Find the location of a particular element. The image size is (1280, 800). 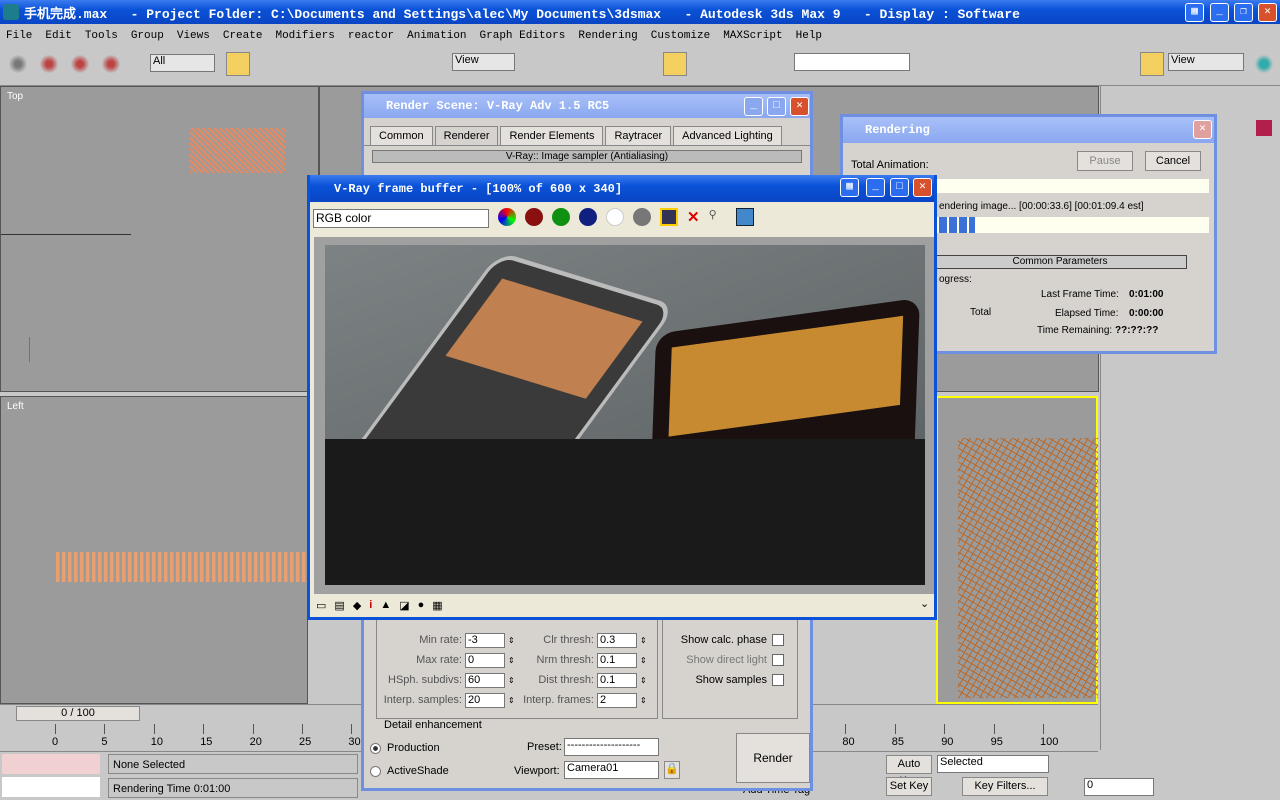

green-channel-icon is located at coordinates (561, 217).